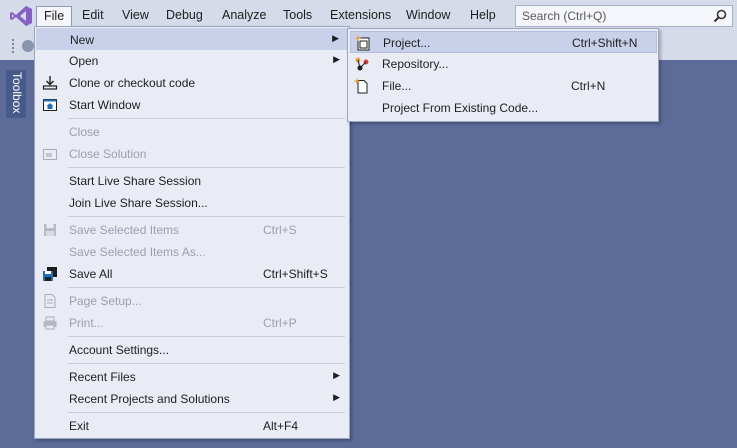  What do you see at coordinates (102, 377) in the screenshot?
I see `menu-item-label: Recent Files` at bounding box center [102, 377].